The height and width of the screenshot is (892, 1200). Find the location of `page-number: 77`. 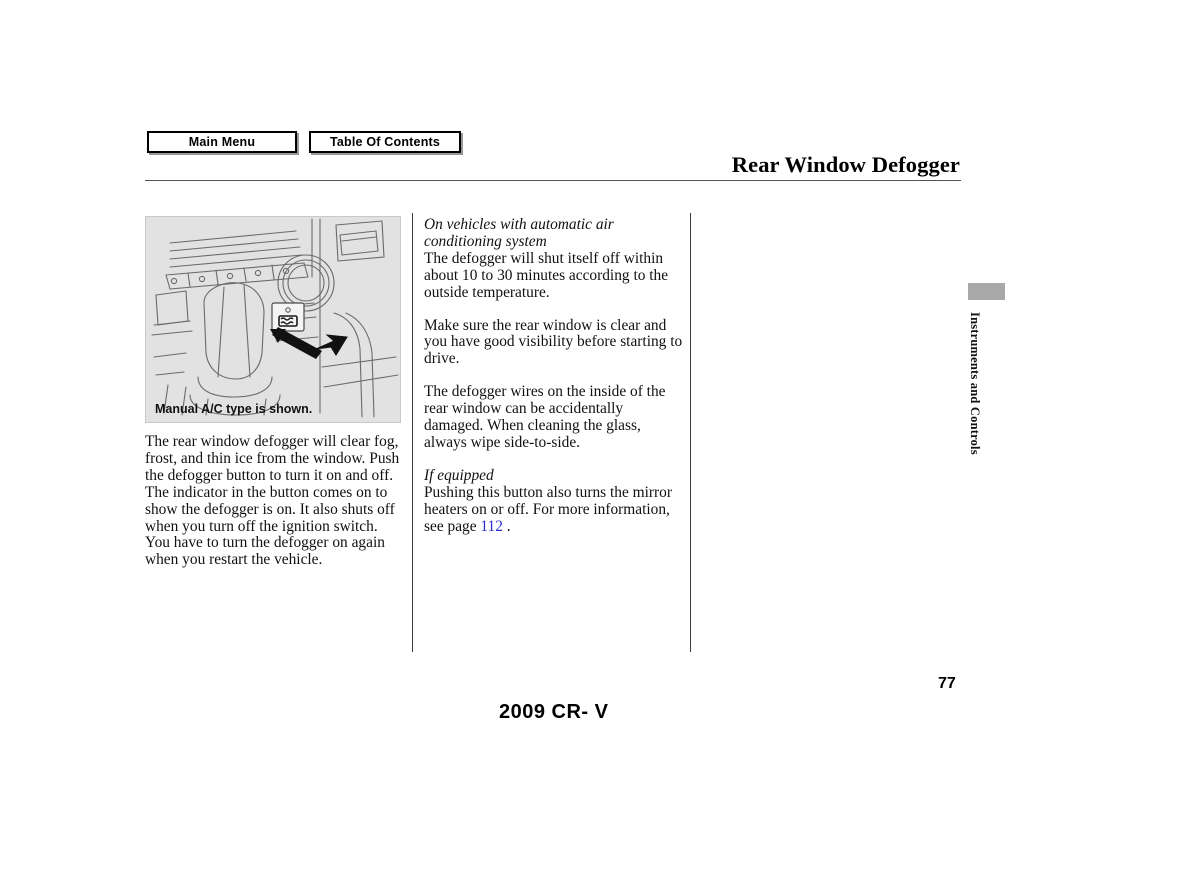

page-number: 77 is located at coordinates (947, 683).